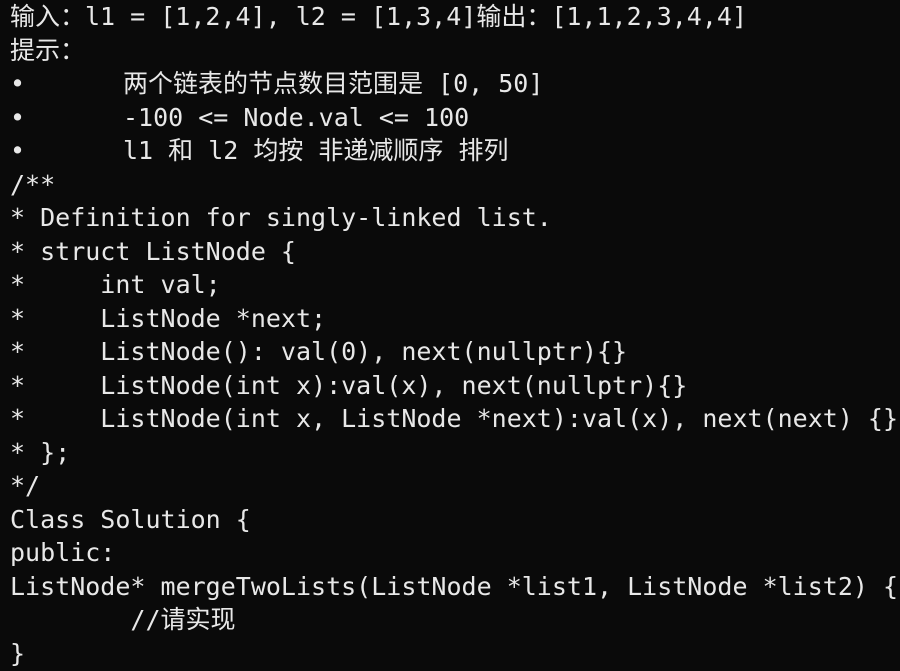 The height and width of the screenshot is (671, 900). What do you see at coordinates (296, 117) in the screenshot?
I see `hint-text: -100 <= Node.val <= 100` at bounding box center [296, 117].